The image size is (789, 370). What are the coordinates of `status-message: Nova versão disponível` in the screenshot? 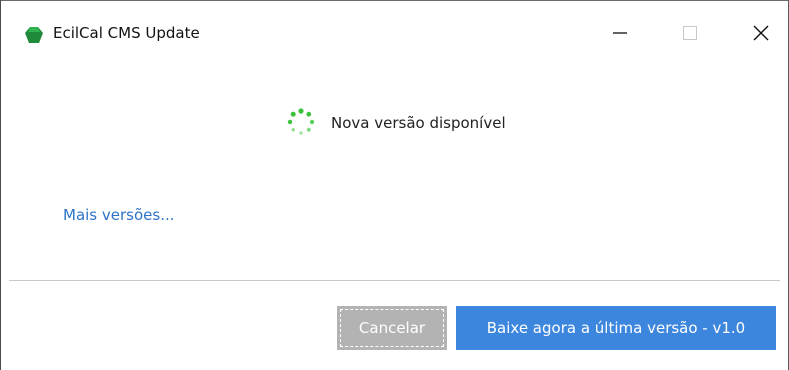 It's located at (418, 123).